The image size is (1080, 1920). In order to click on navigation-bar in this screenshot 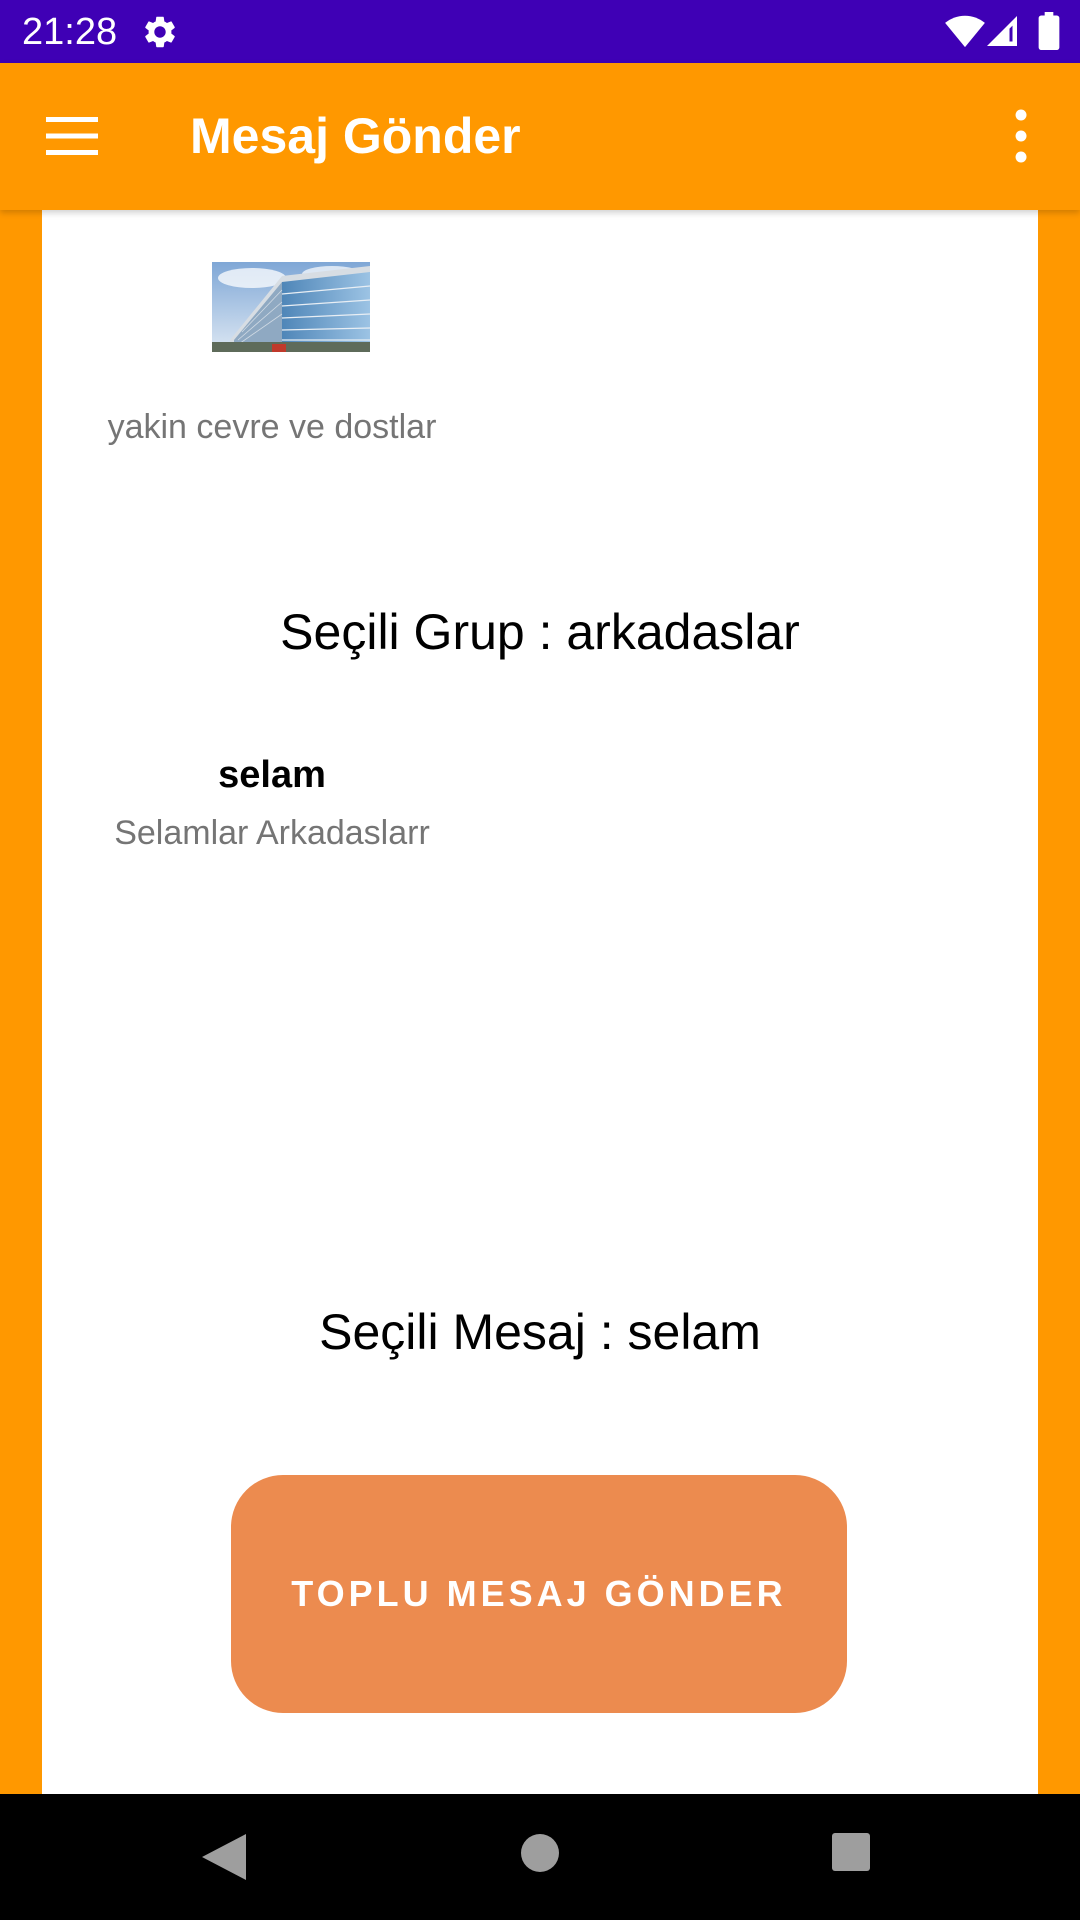, I will do `click(540, 1857)`.